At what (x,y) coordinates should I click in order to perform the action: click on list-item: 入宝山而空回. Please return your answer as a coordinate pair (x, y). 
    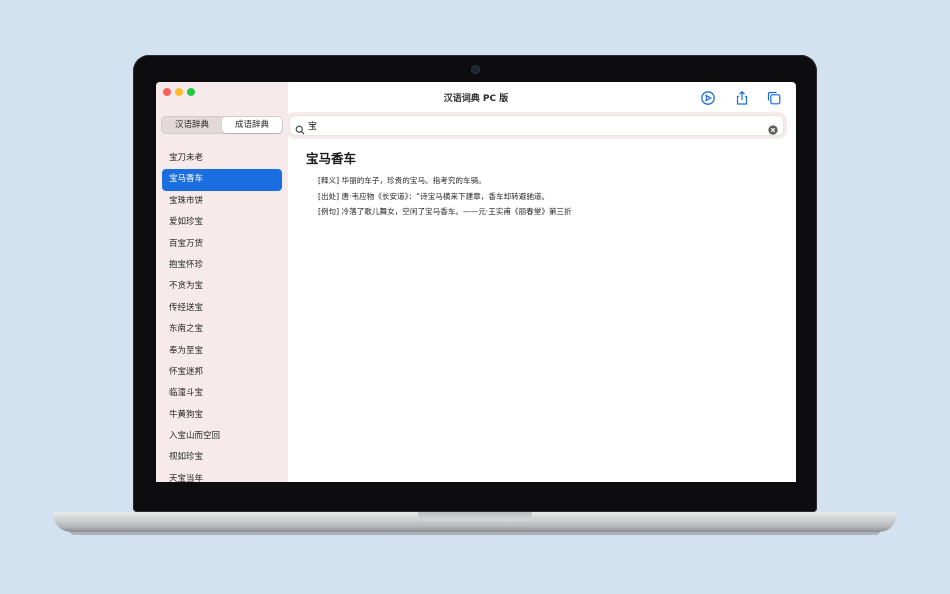
    Looking at the image, I should click on (222, 436).